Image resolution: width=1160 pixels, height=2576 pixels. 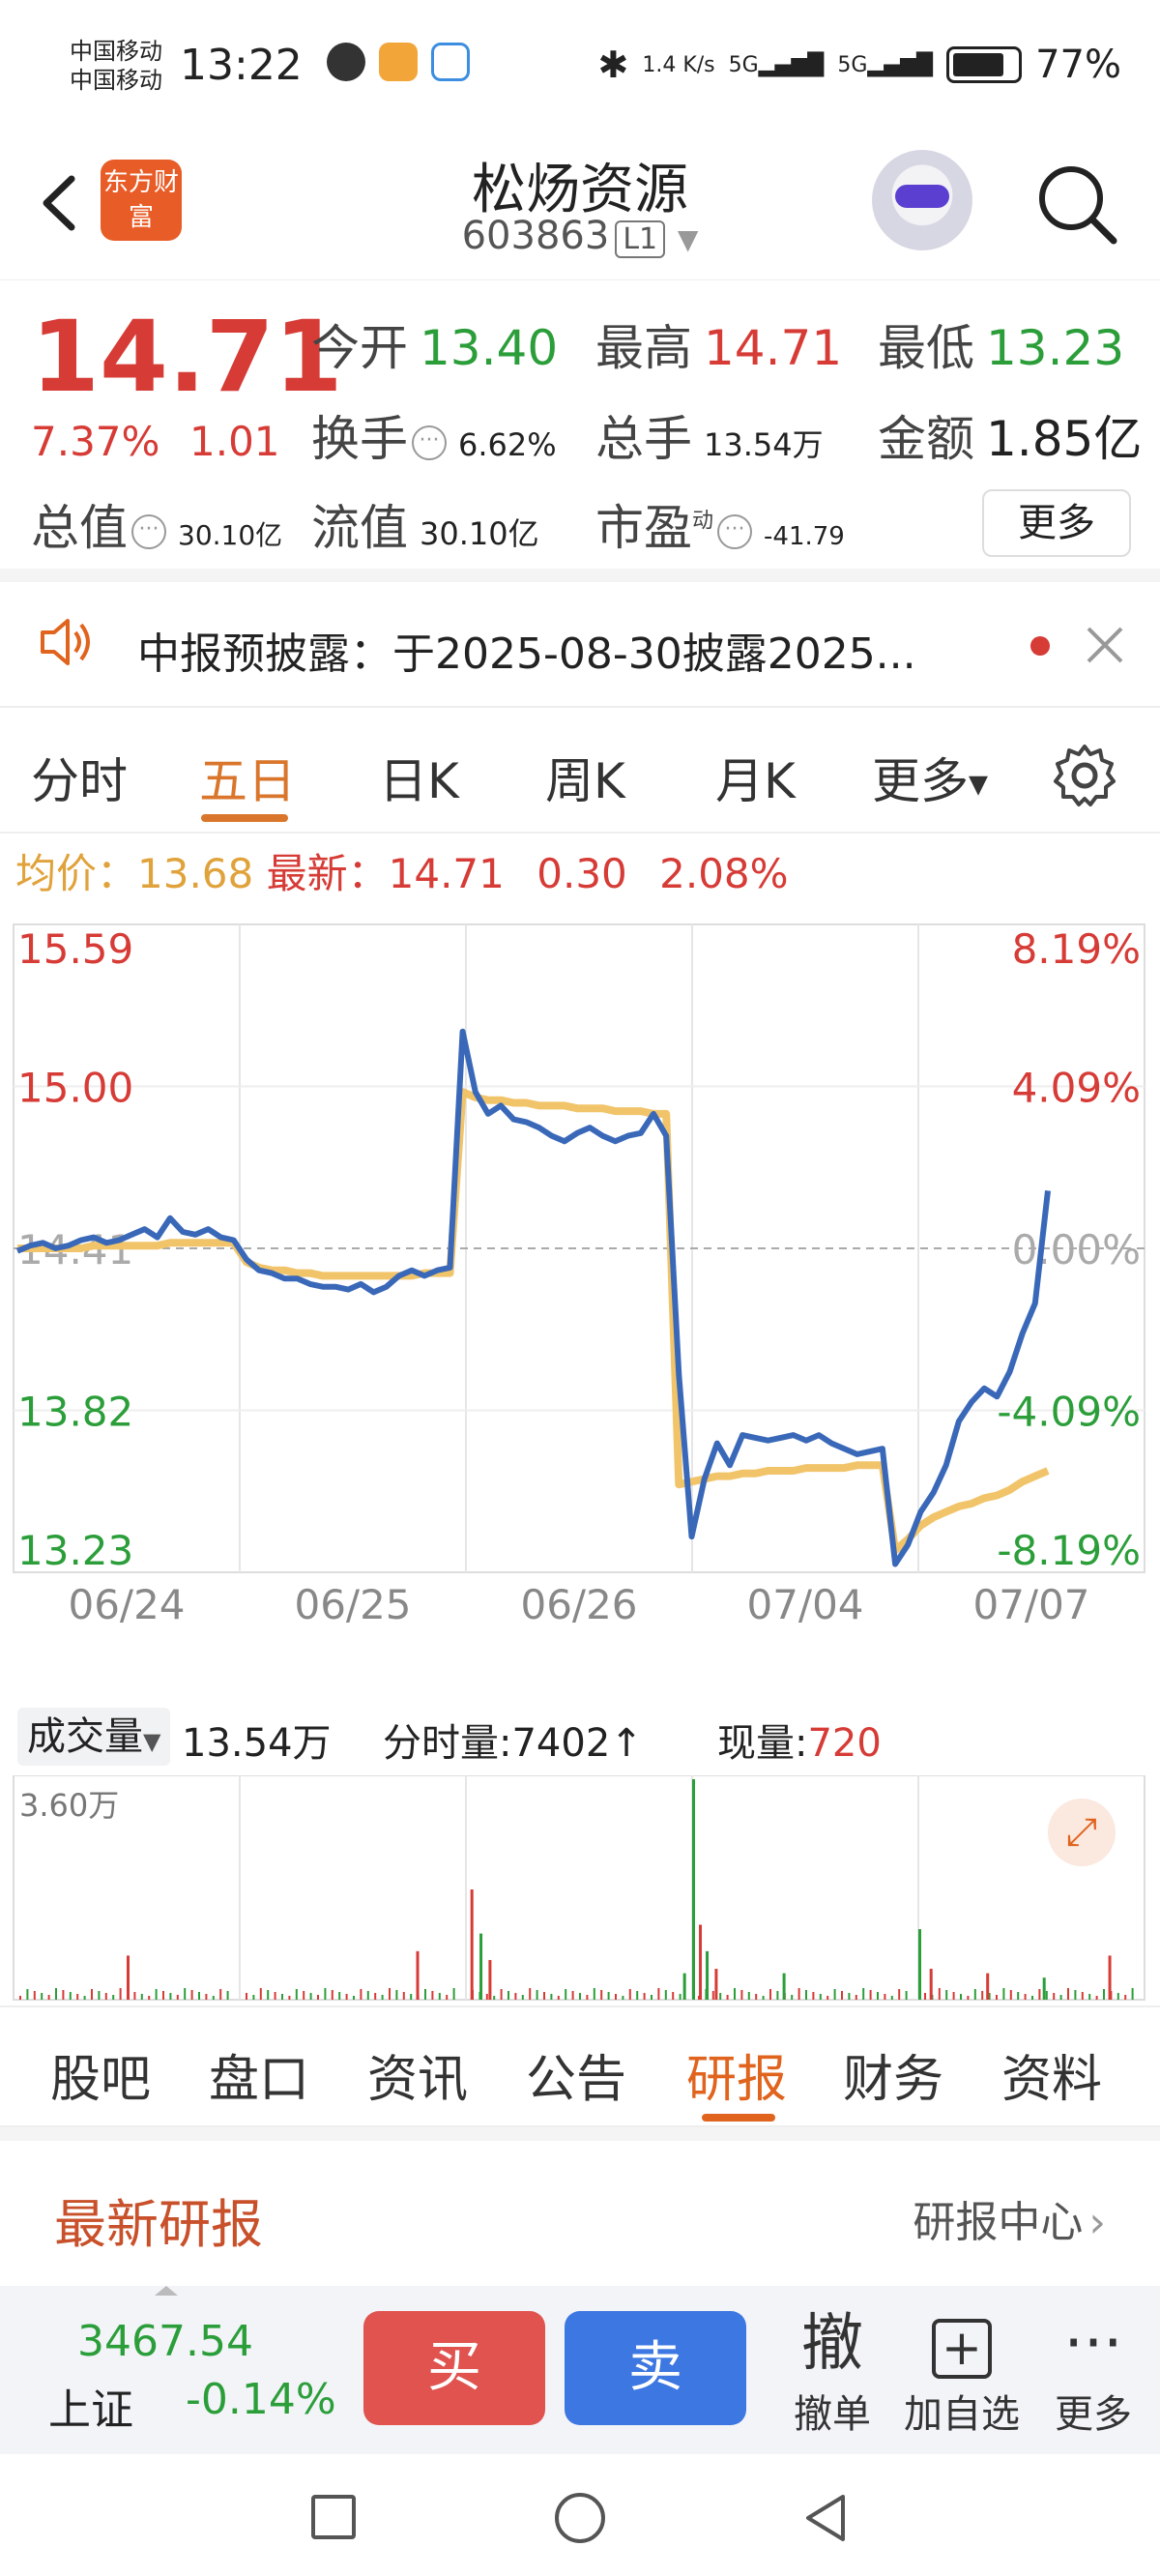 What do you see at coordinates (259, 2074) in the screenshot?
I see `tab-orderbook: 盘口` at bounding box center [259, 2074].